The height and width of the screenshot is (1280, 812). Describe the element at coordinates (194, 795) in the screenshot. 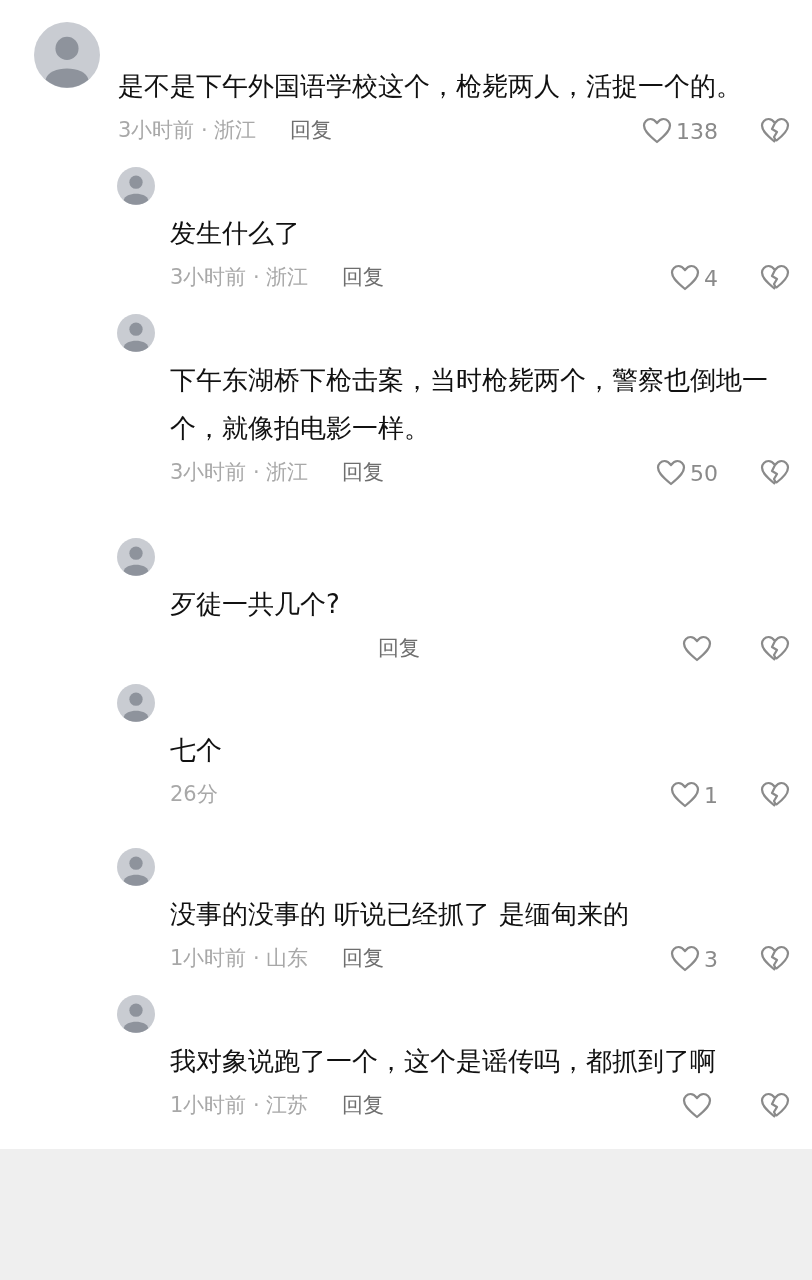

I see `comment-time: 26分` at that location.